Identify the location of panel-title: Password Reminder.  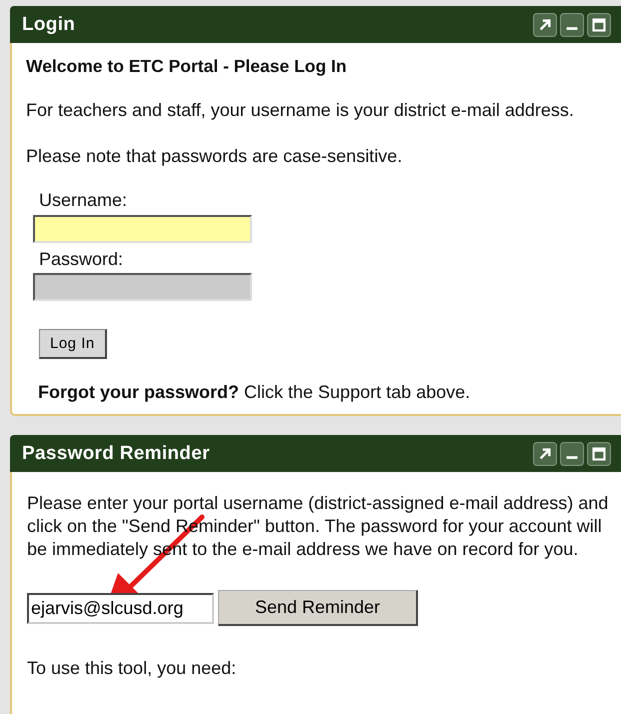
(116, 453).